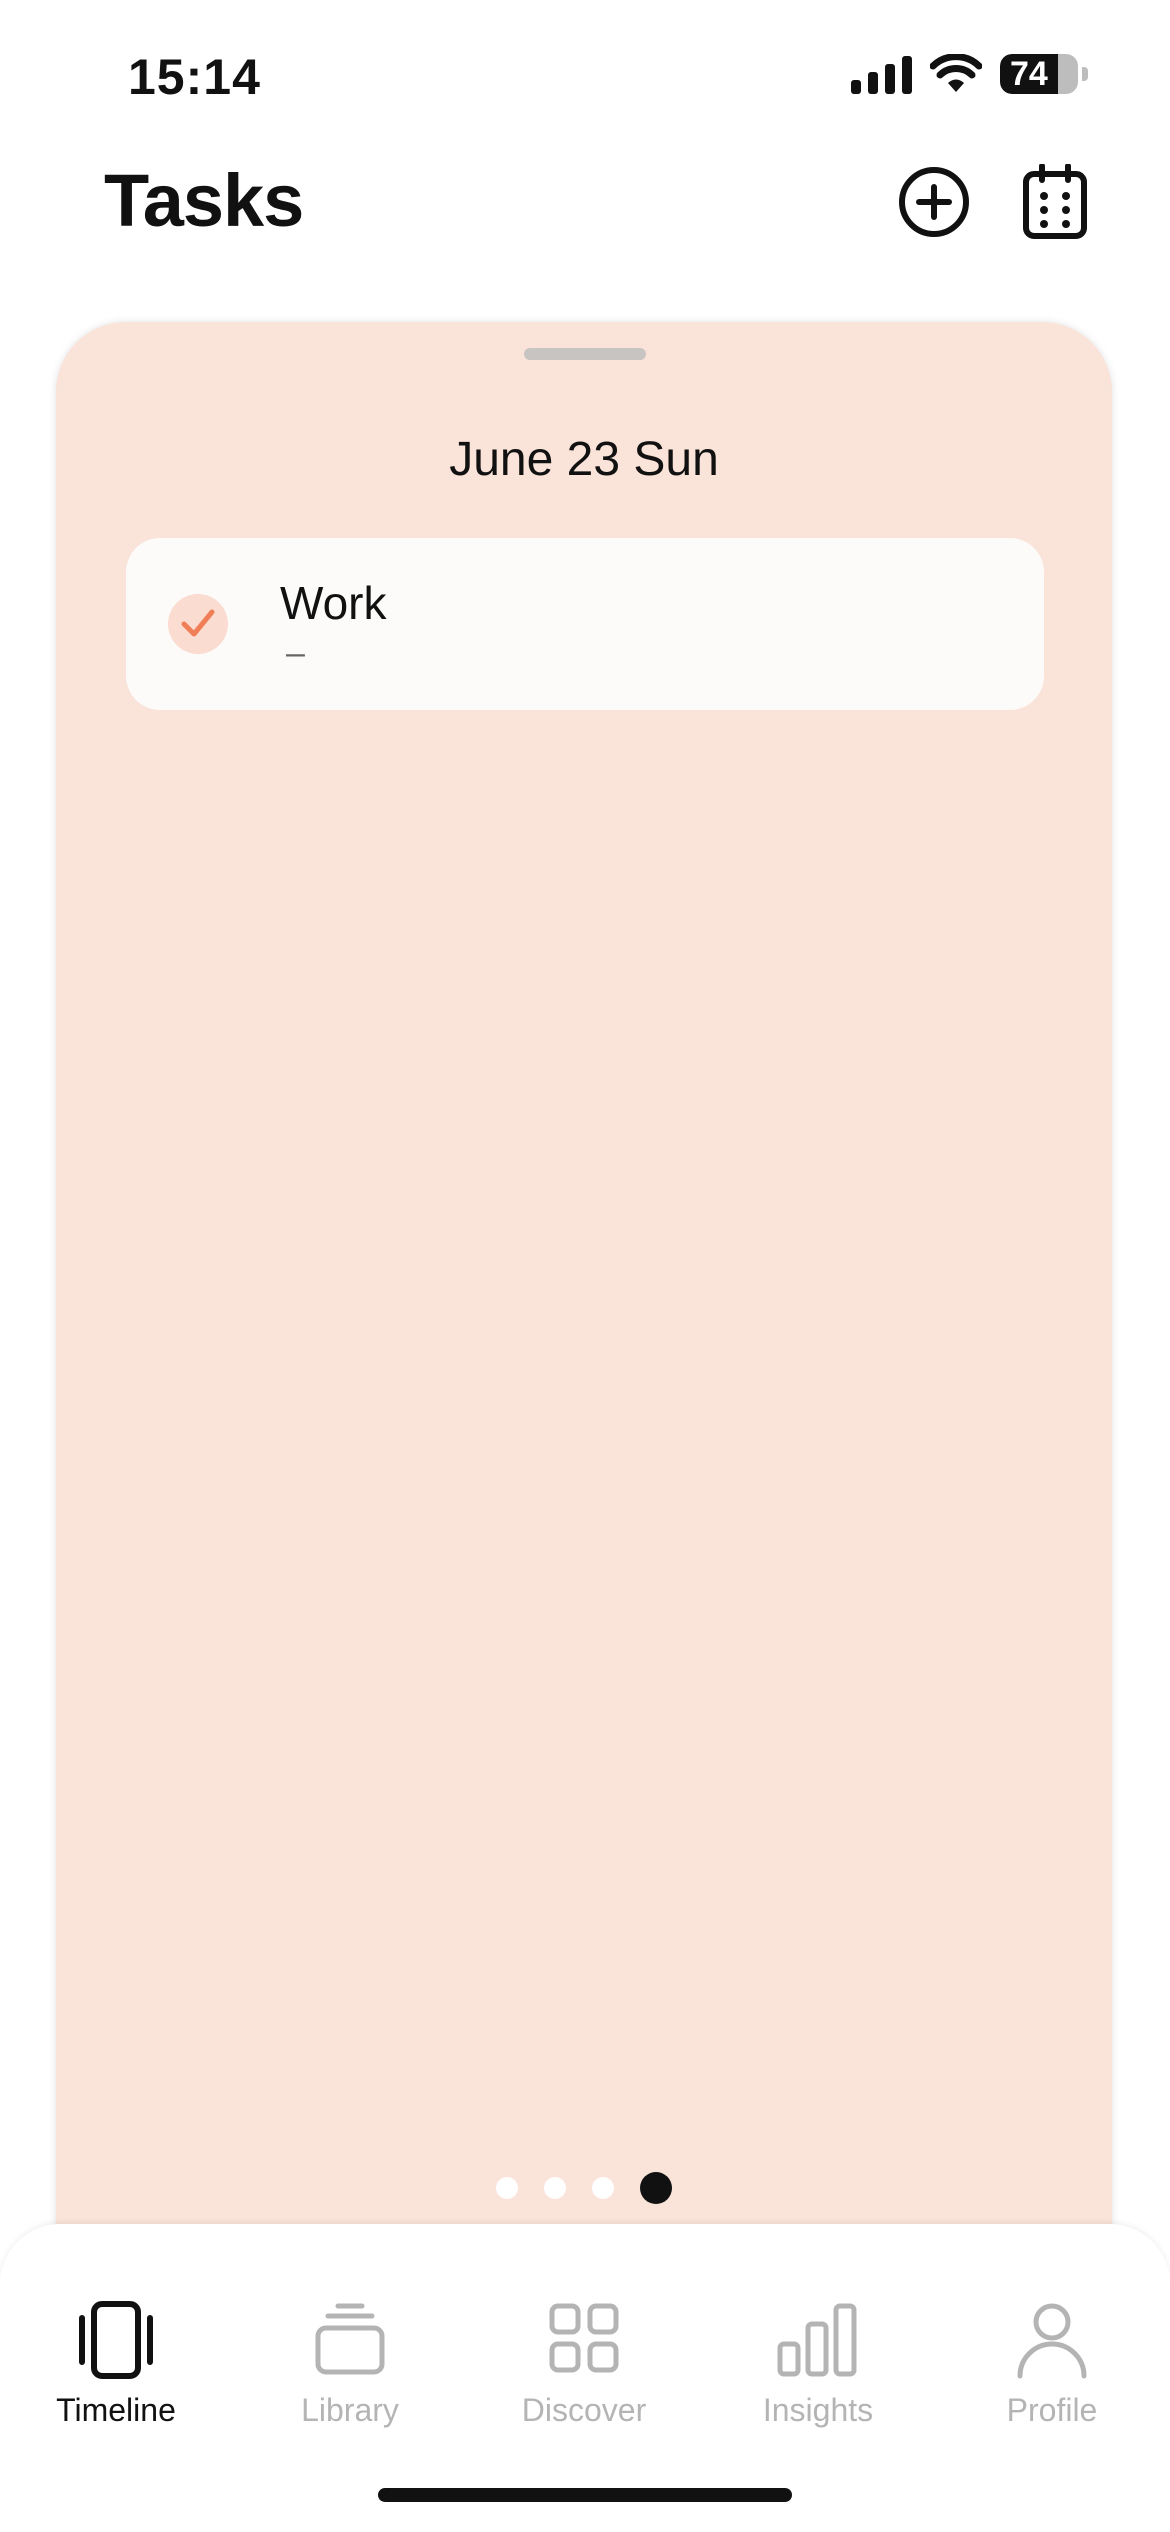 The width and height of the screenshot is (1170, 2532). I want to click on tab-label-insights: Insights, so click(818, 2410).